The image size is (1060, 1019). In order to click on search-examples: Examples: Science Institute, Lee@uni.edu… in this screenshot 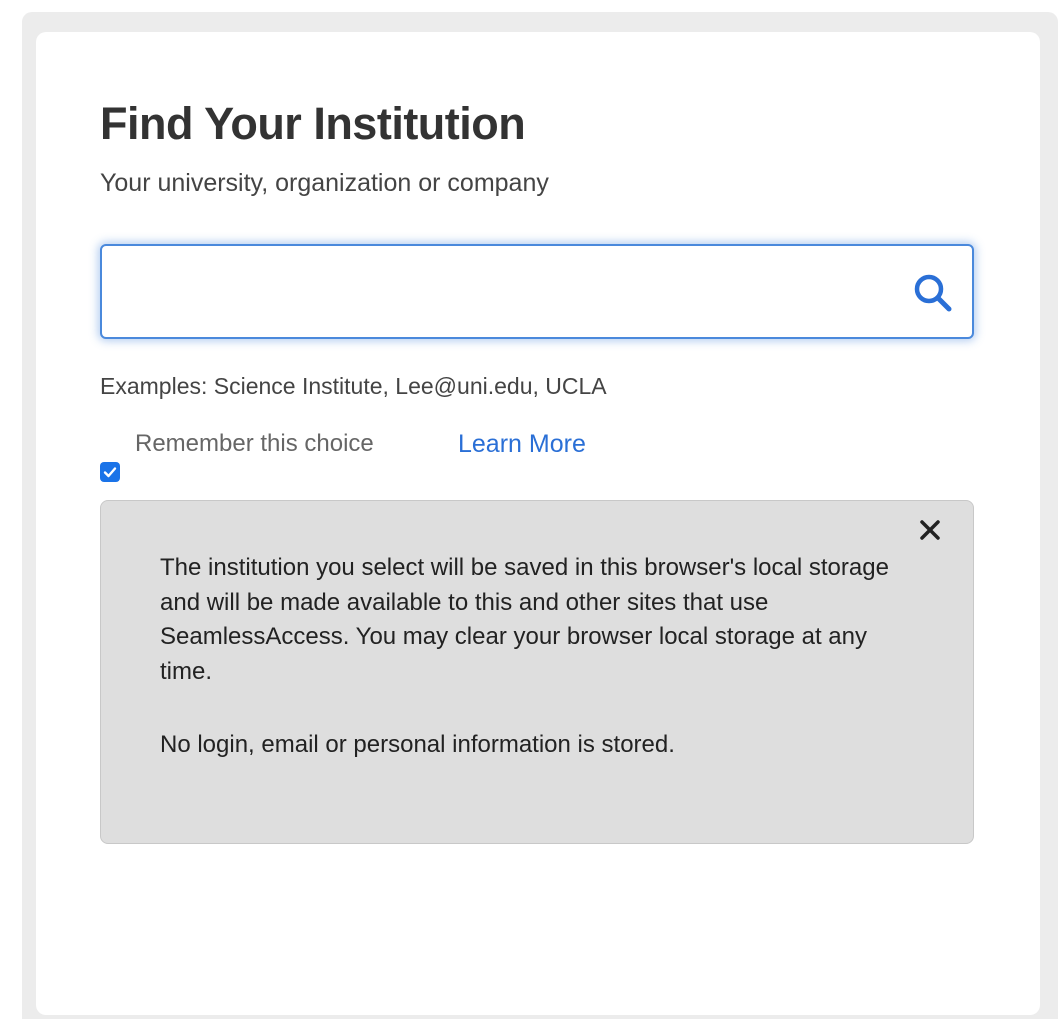, I will do `click(353, 386)`.